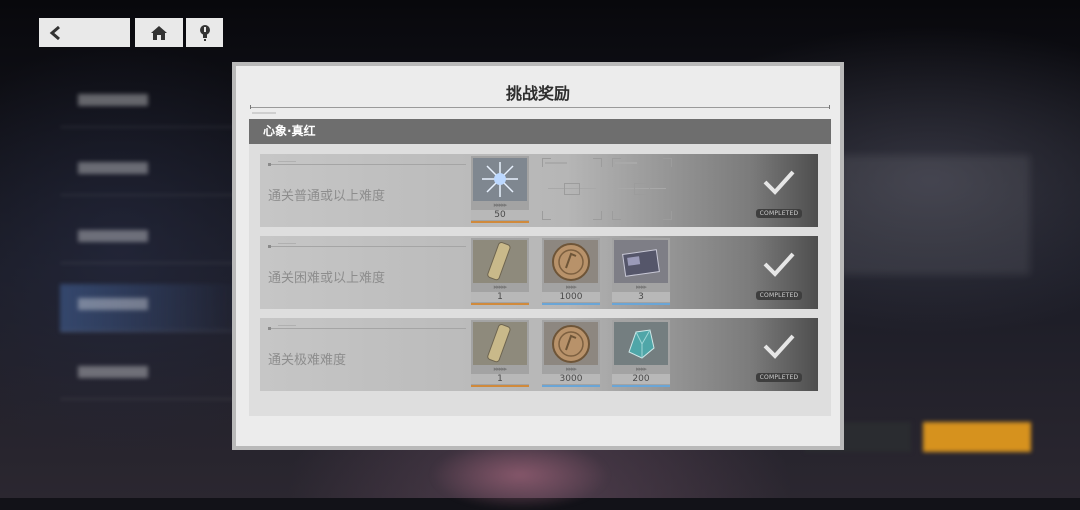 The height and width of the screenshot is (510, 1080). I want to click on reward-row: 通关普通或以上难度 ▸▸▸▸▸ 50 COMPLETED, so click(539, 190).